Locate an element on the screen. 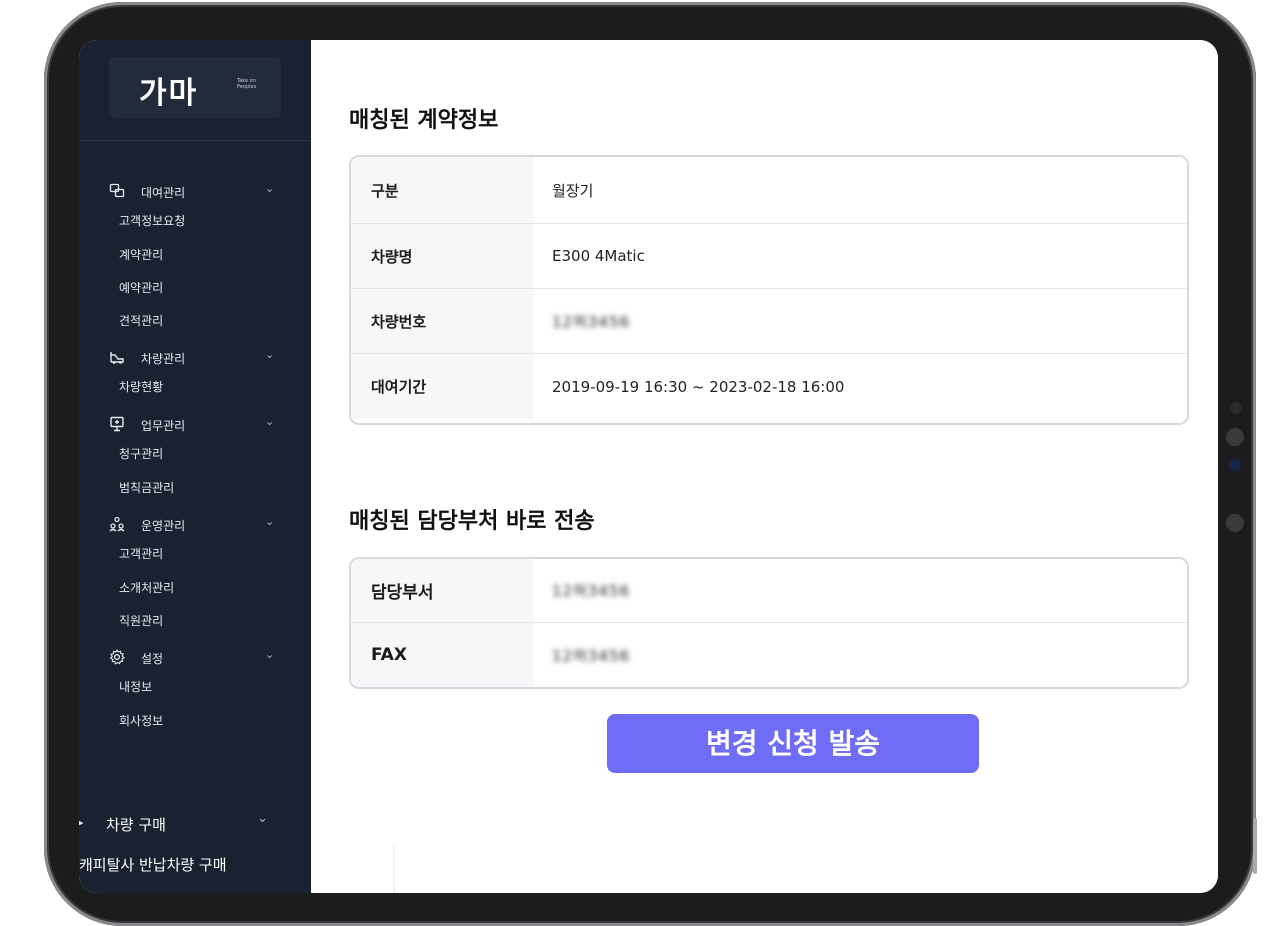 The height and width of the screenshot is (926, 1272). device-side-button is located at coordinates (1255, 846).